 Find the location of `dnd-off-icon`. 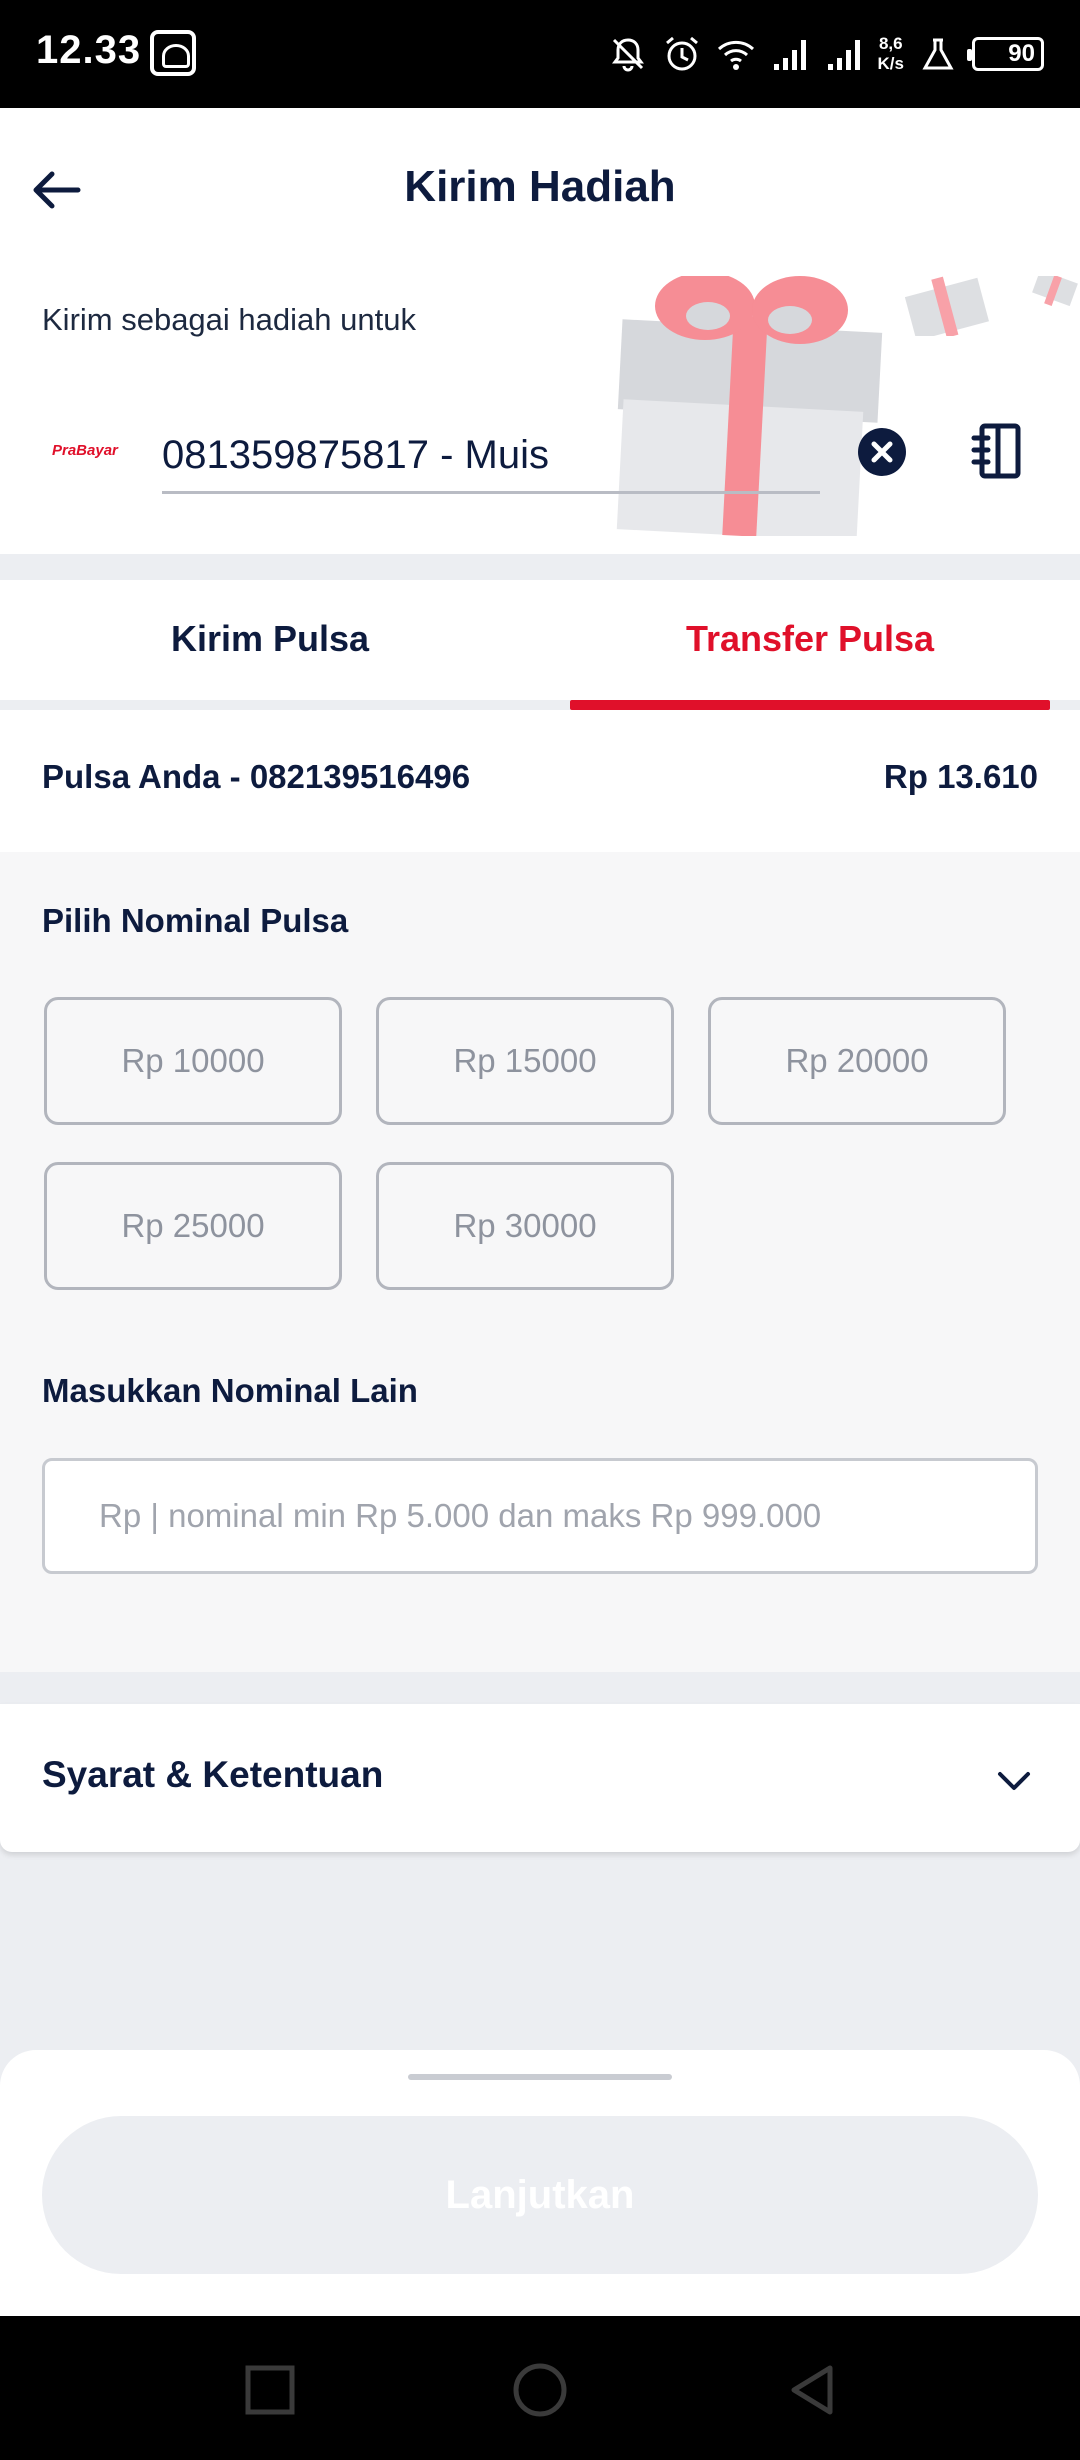

dnd-off-icon is located at coordinates (628, 54).